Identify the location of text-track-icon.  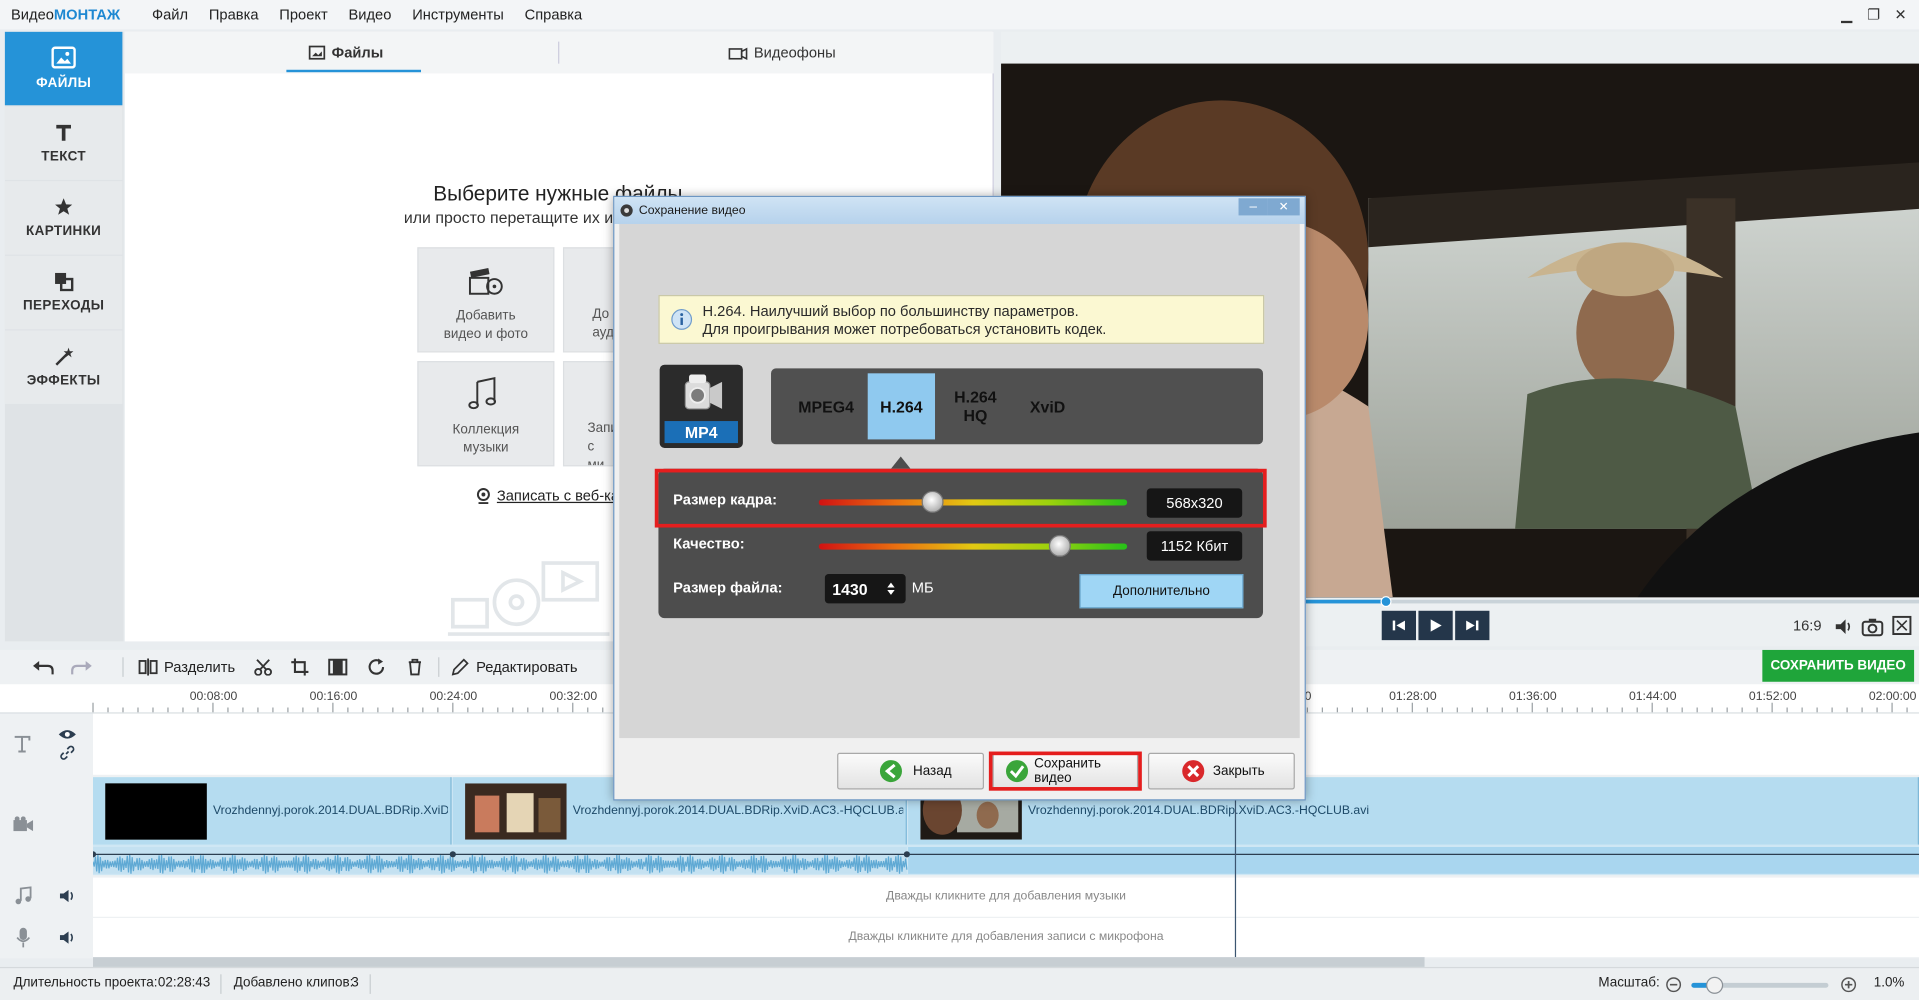
(22, 744).